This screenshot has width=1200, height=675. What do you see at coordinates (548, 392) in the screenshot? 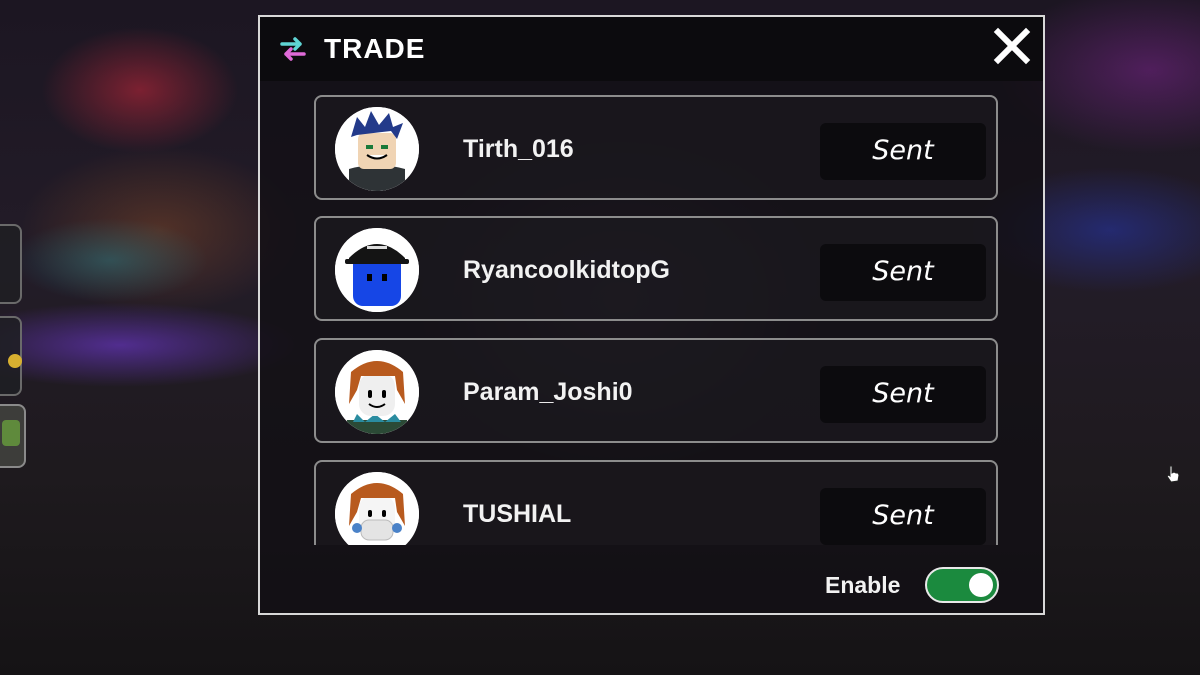
I see `player-username: Param_Joshi0` at bounding box center [548, 392].